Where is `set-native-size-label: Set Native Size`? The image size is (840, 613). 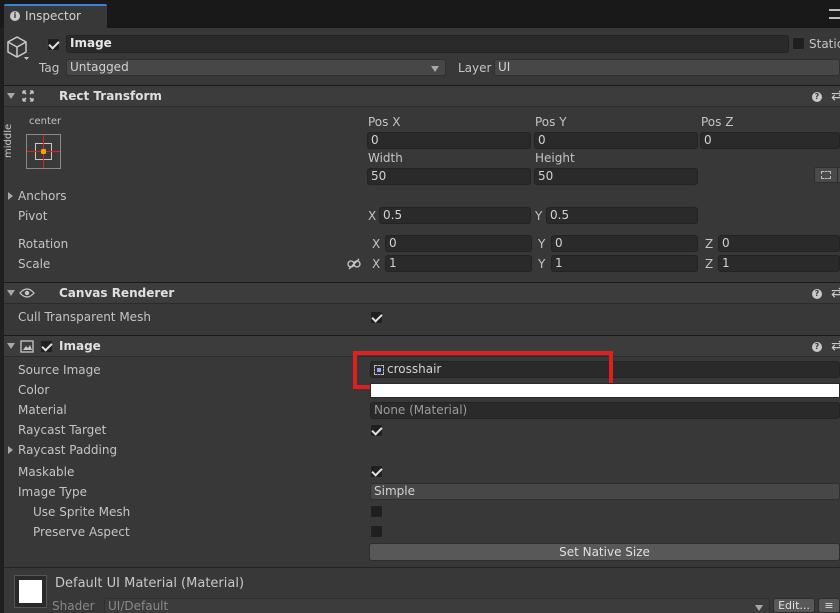 set-native-size-label: Set Native Size is located at coordinates (604, 552).